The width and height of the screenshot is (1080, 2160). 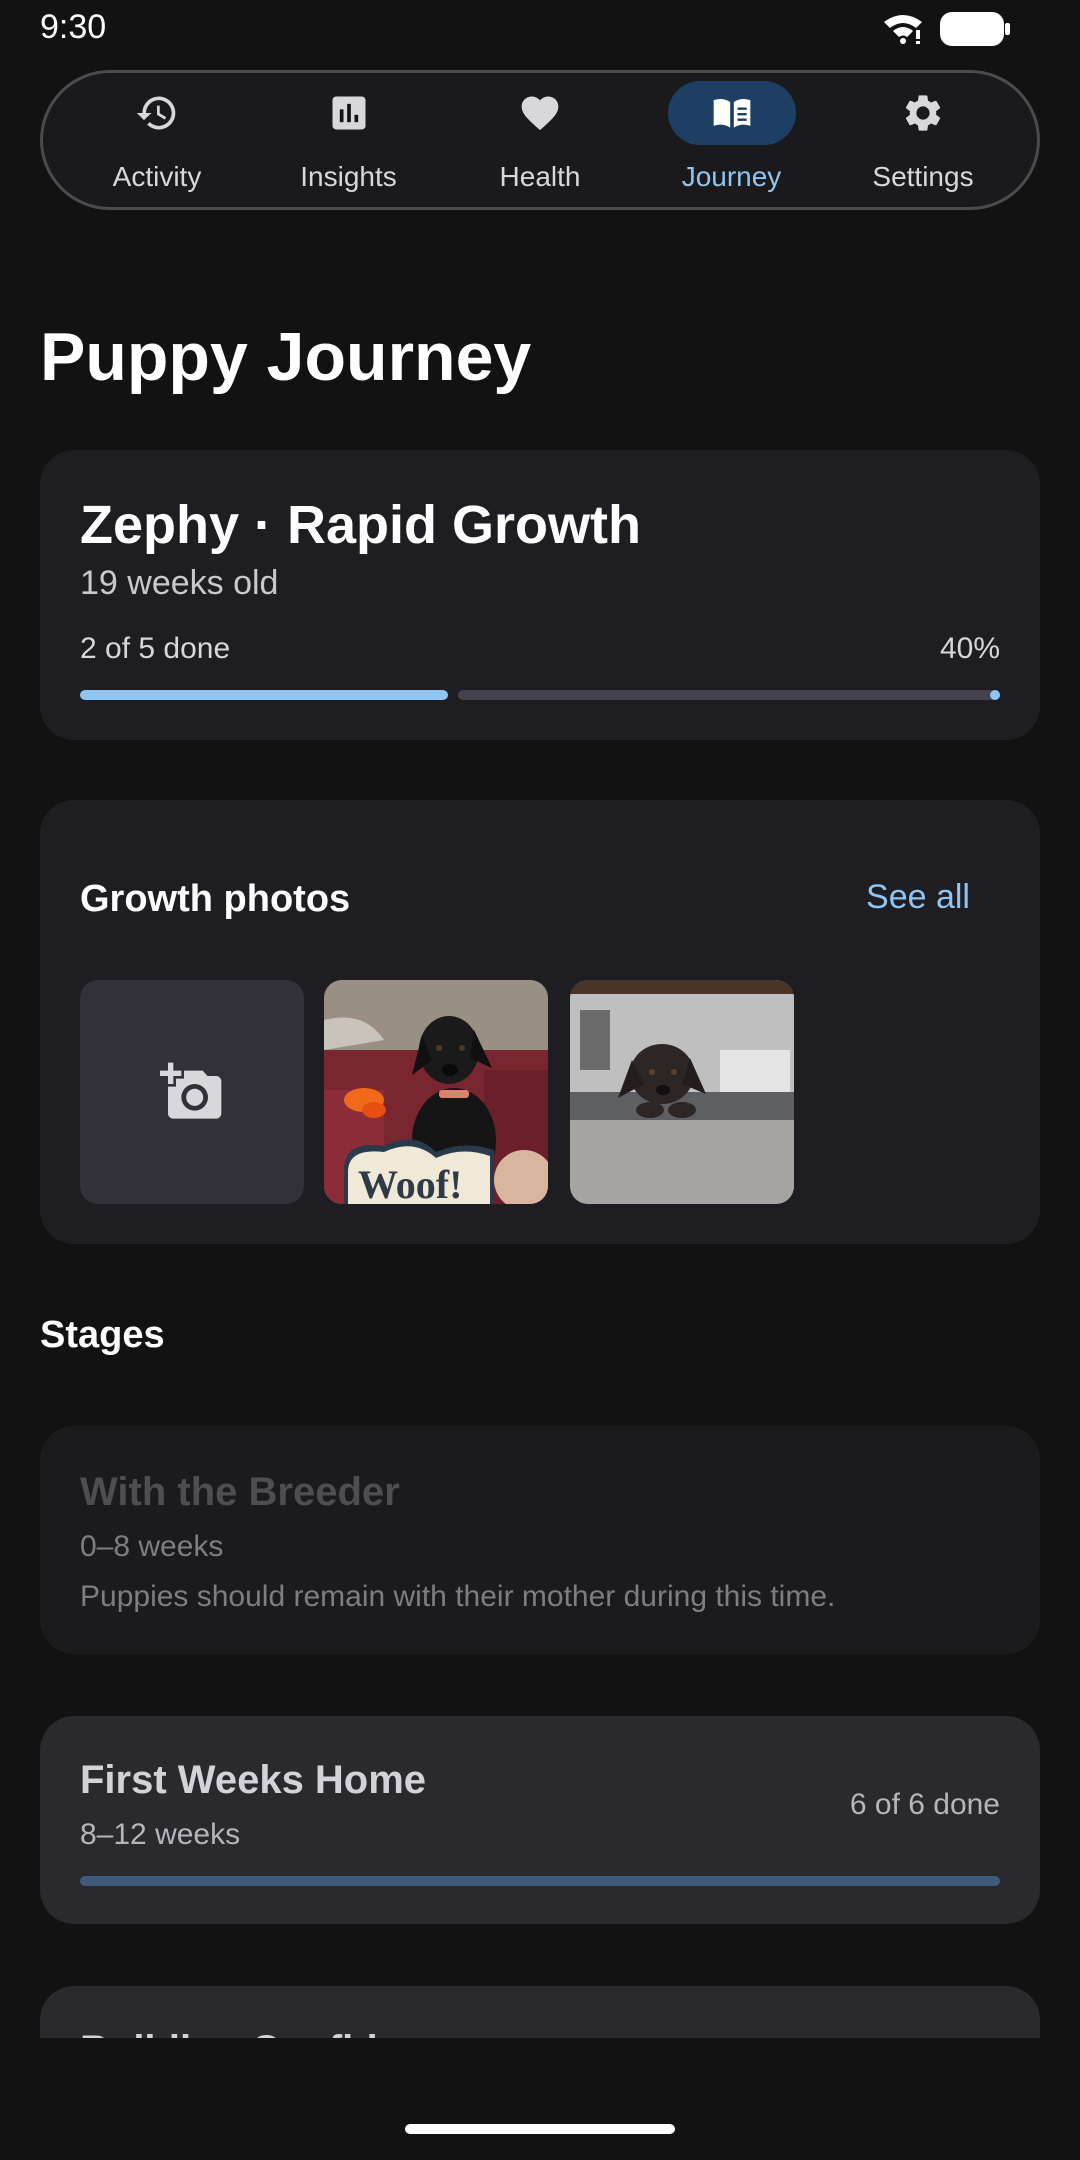 I want to click on stage-name: With the Breeder, so click(x=240, y=1492).